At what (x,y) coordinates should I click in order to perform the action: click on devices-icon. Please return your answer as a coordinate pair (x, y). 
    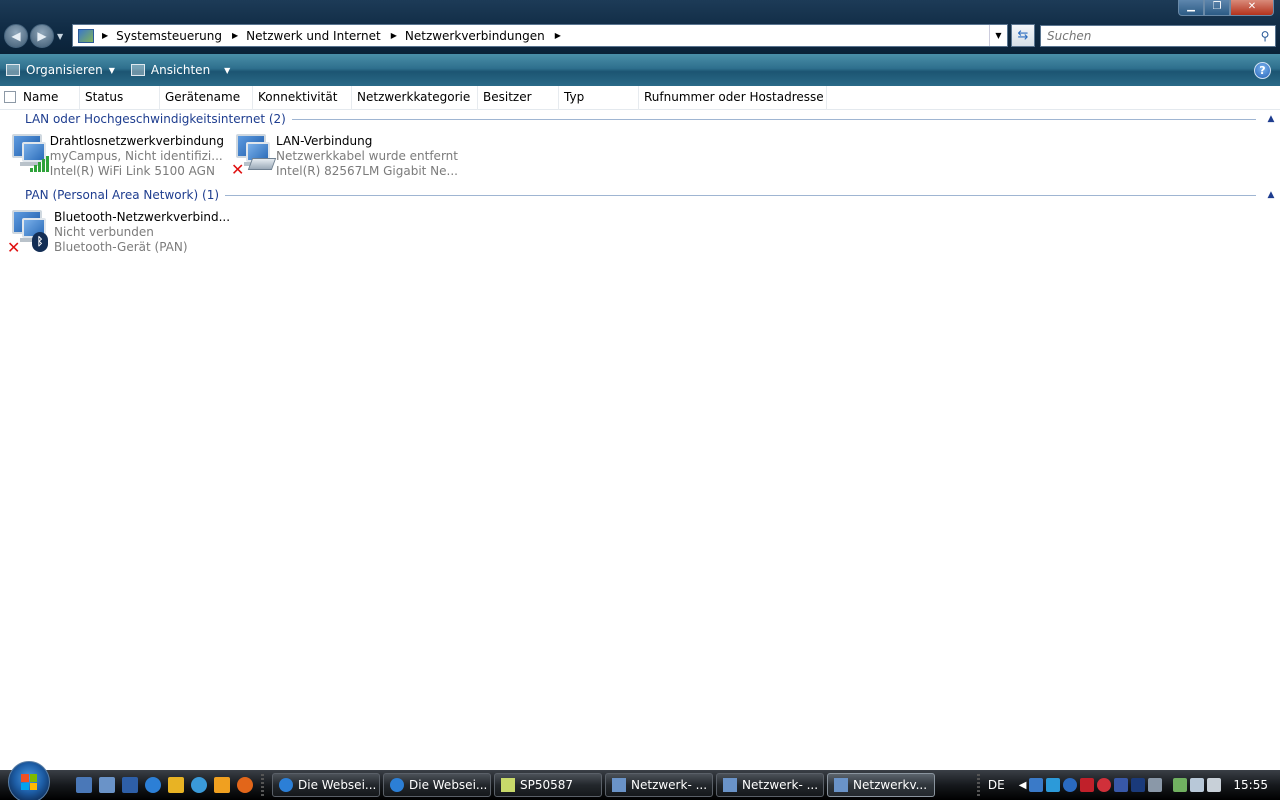
    Looking at the image, I should click on (1155, 785).